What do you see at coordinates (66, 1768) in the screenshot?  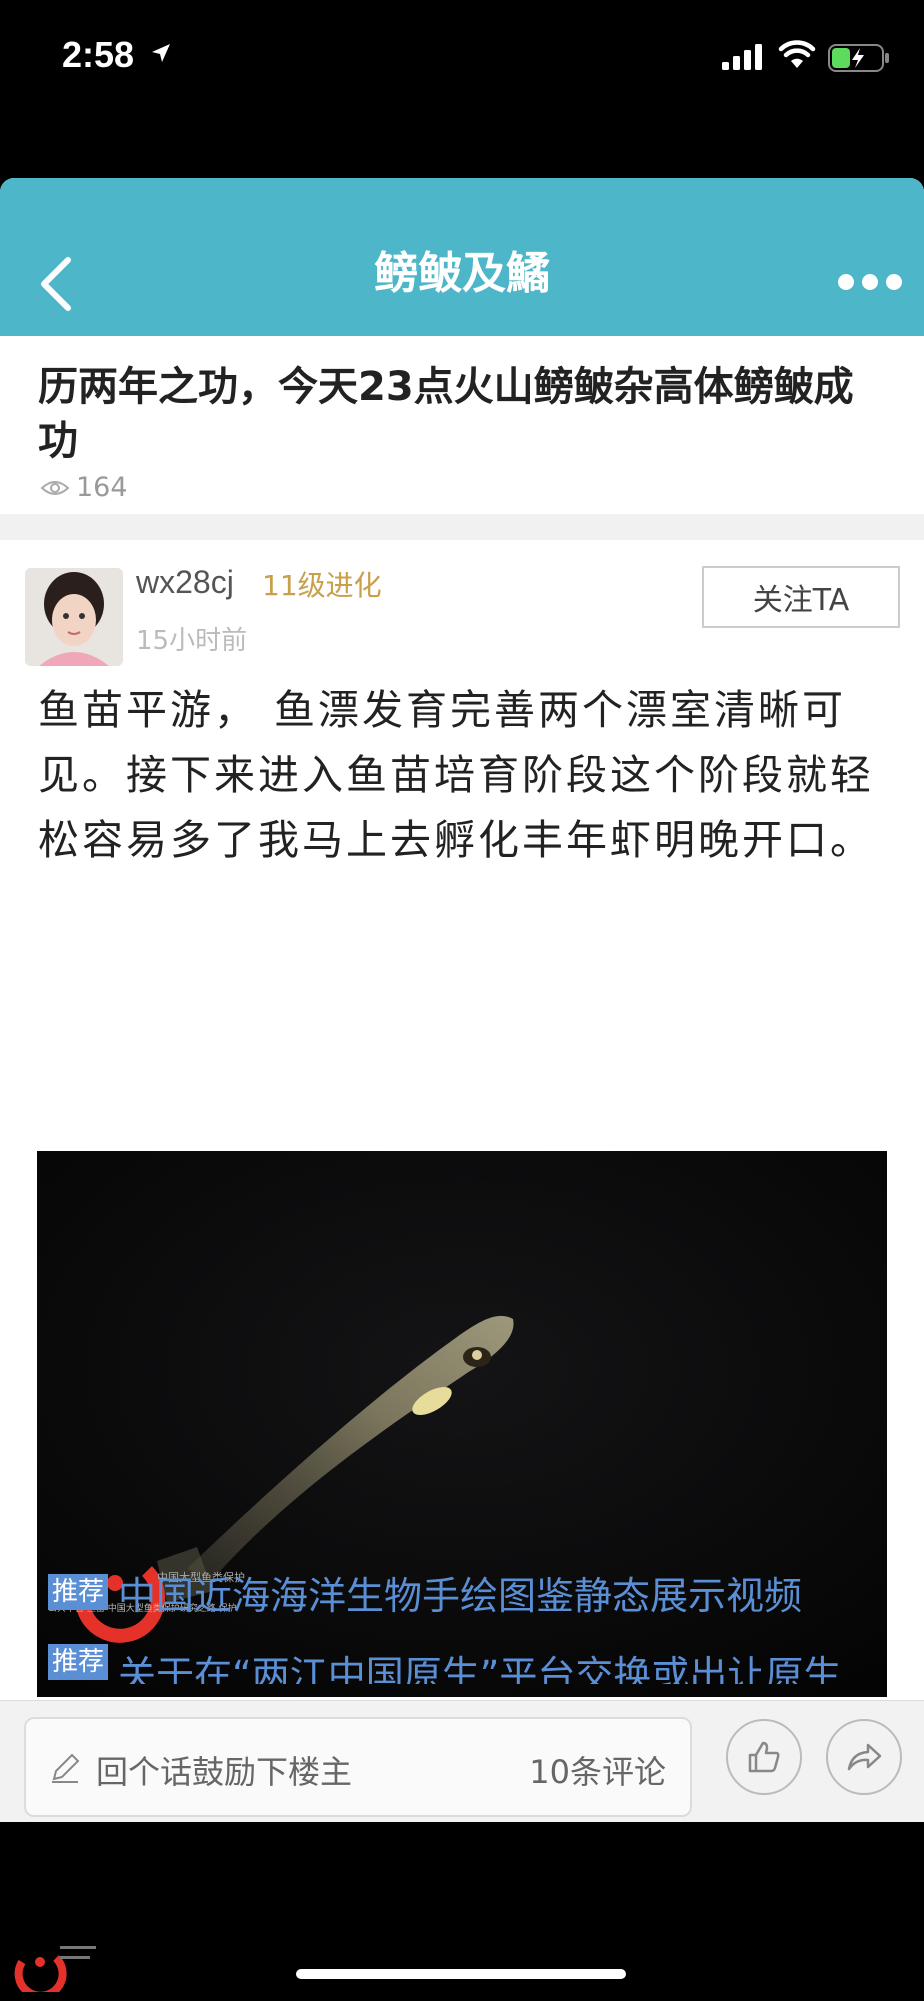 I see `pencil-icon` at bounding box center [66, 1768].